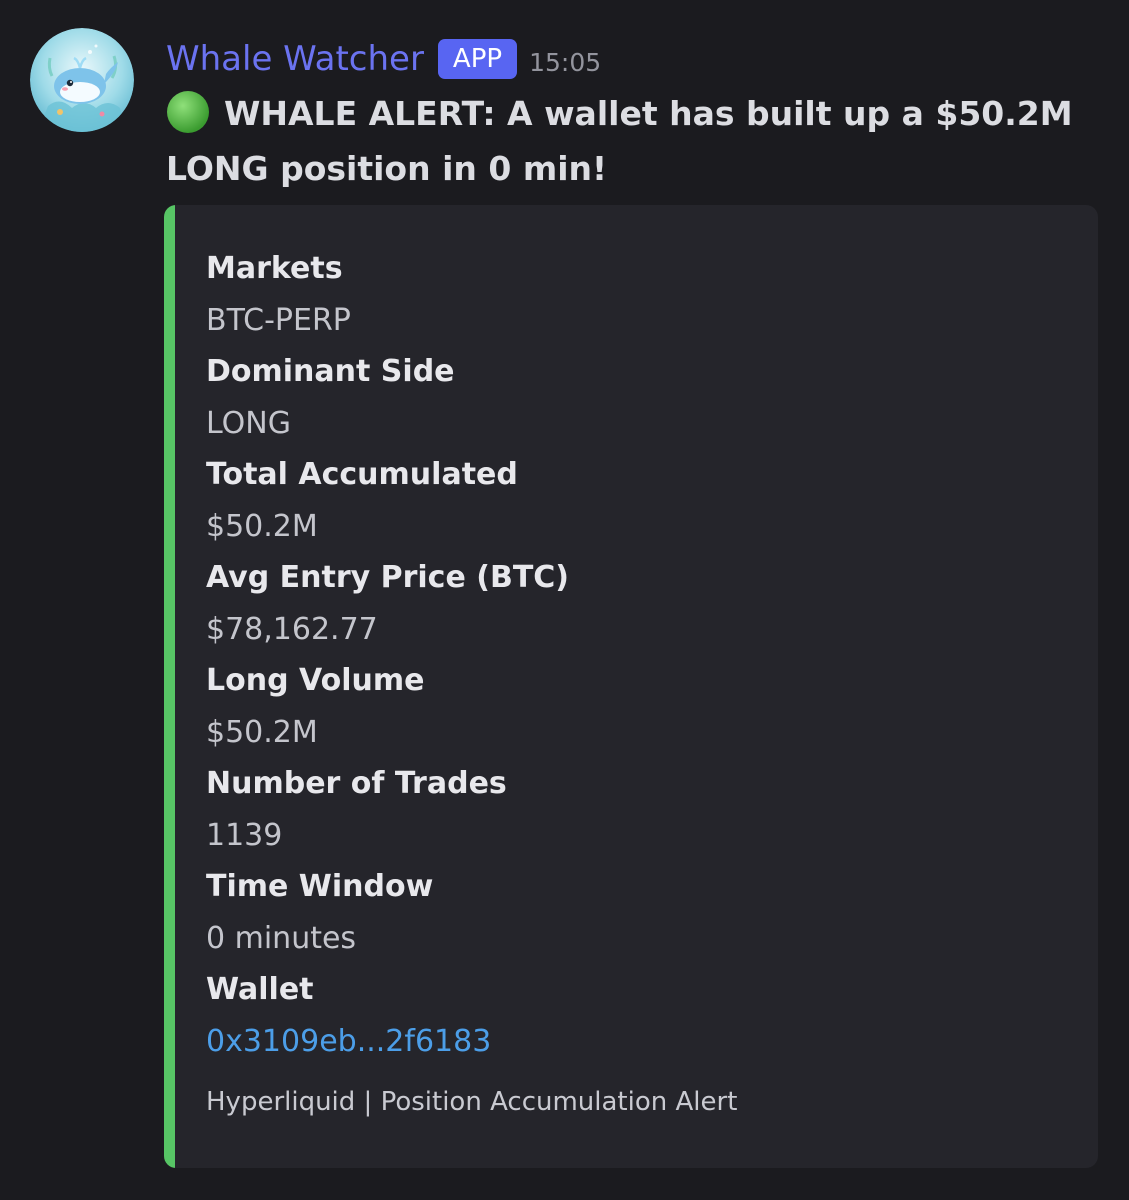  I want to click on bot-avatar, so click(82, 80).